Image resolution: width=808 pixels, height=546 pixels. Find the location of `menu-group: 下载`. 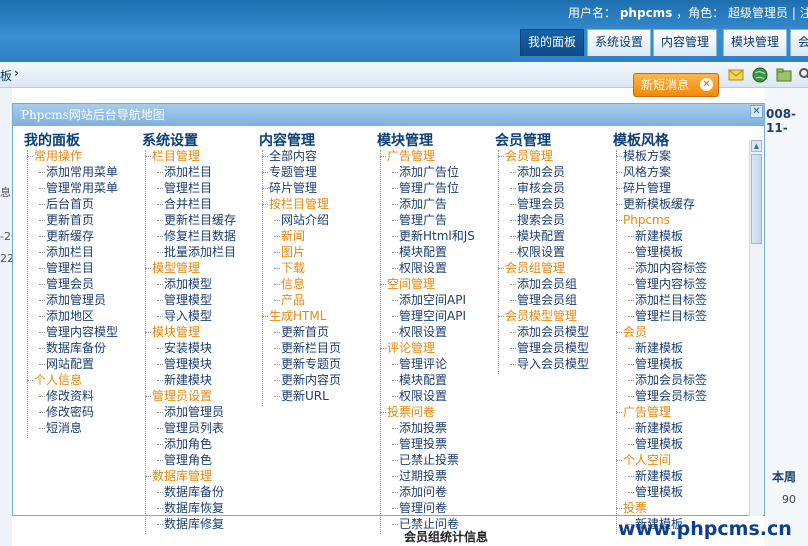

menu-group: 下载 is located at coordinates (293, 268).